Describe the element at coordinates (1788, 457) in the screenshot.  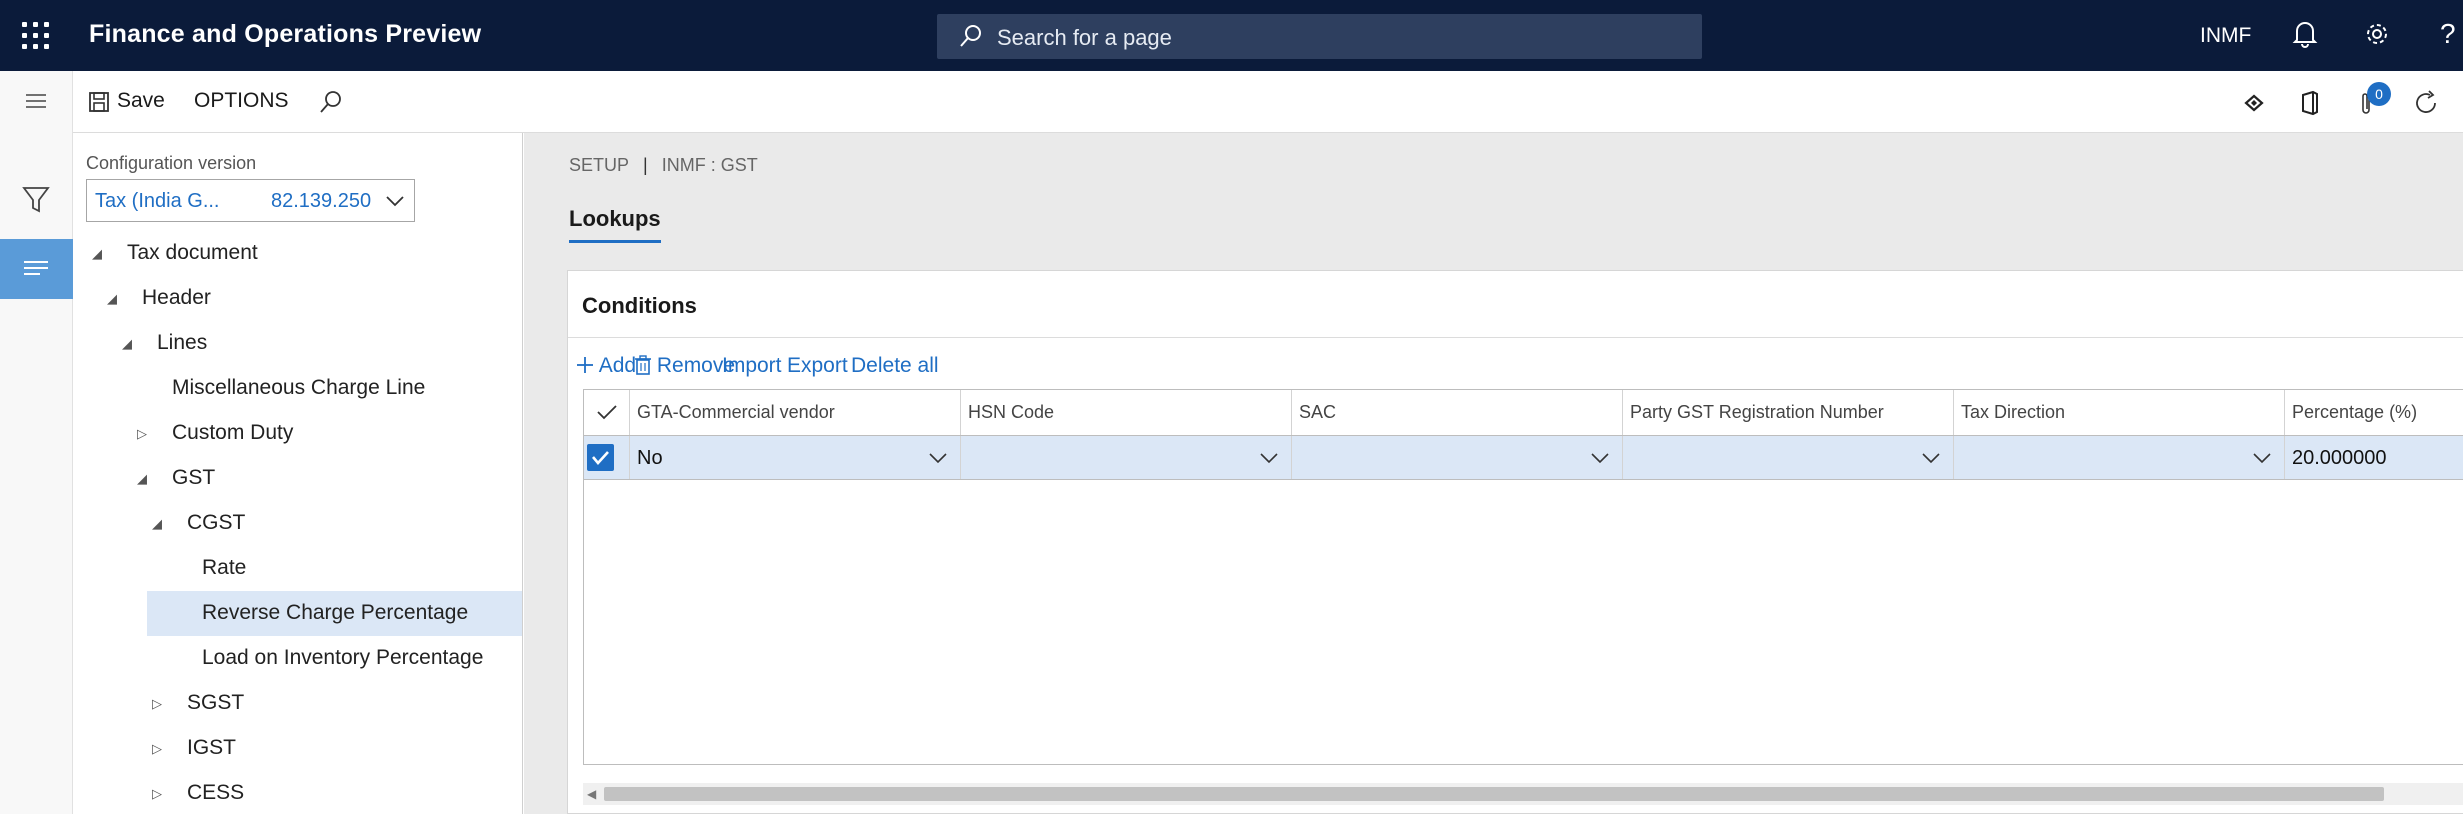
I see `party-gst-registration-number-dropdown` at that location.